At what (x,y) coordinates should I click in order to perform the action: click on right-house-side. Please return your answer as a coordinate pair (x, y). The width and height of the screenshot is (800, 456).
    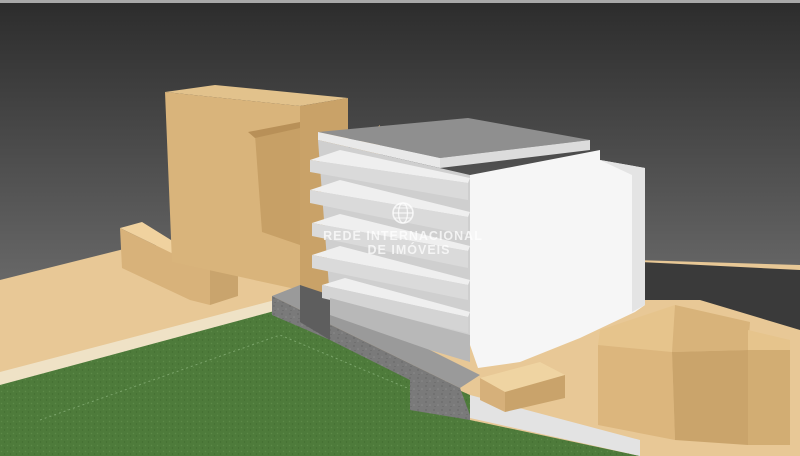
    Looking at the image, I should click on (710, 397).